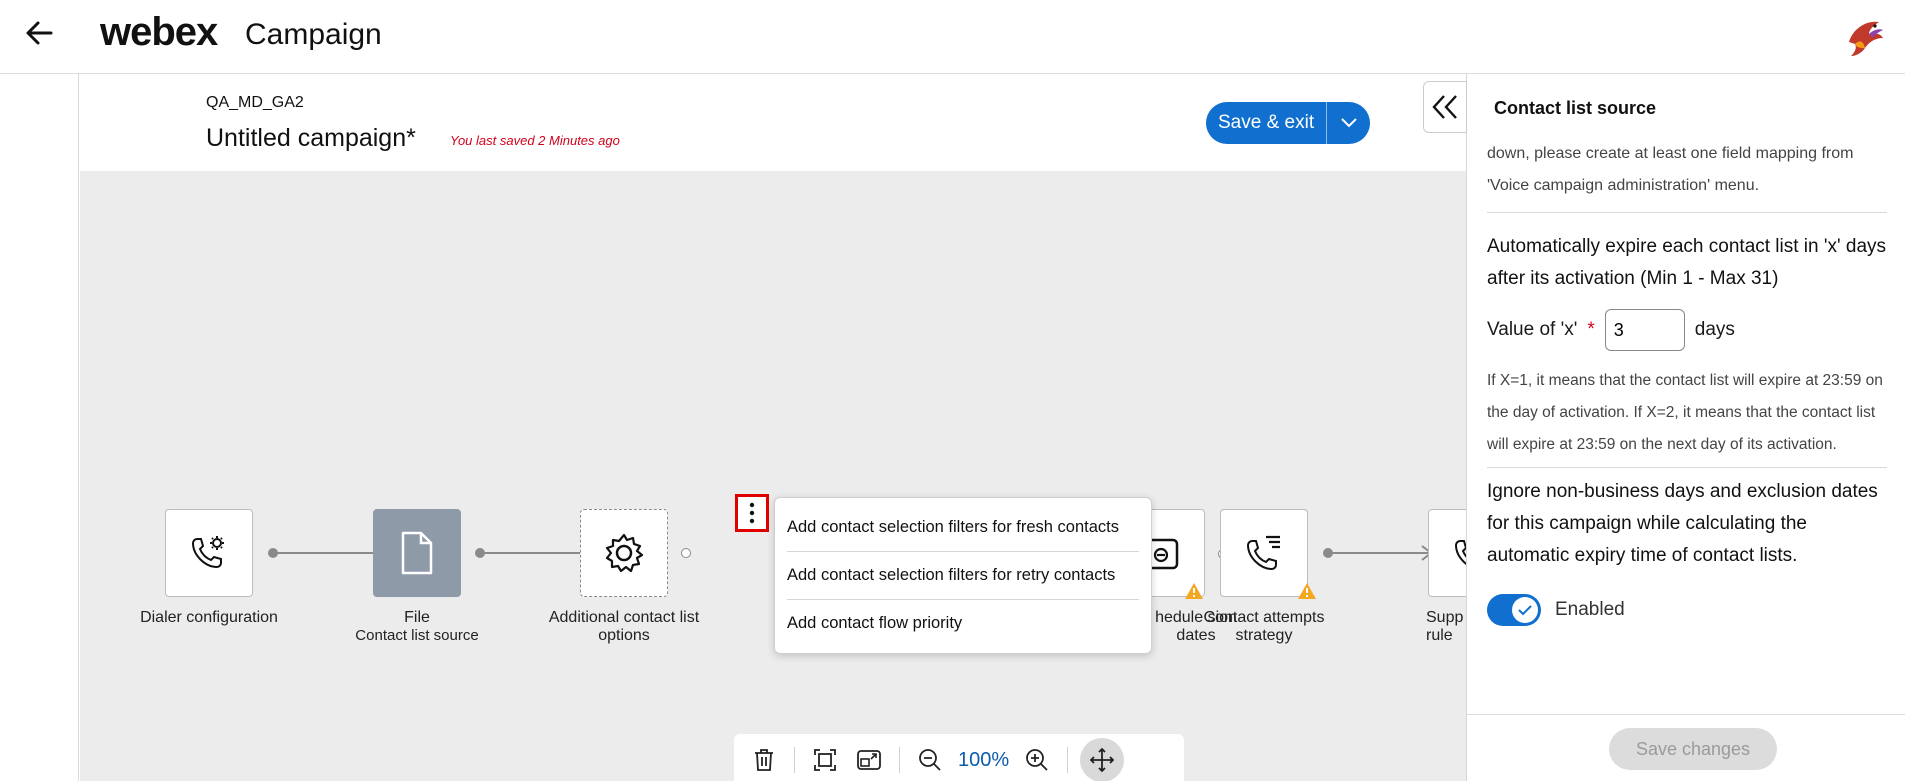 The width and height of the screenshot is (1905, 781). I want to click on enabled-toggle, so click(1514, 610).